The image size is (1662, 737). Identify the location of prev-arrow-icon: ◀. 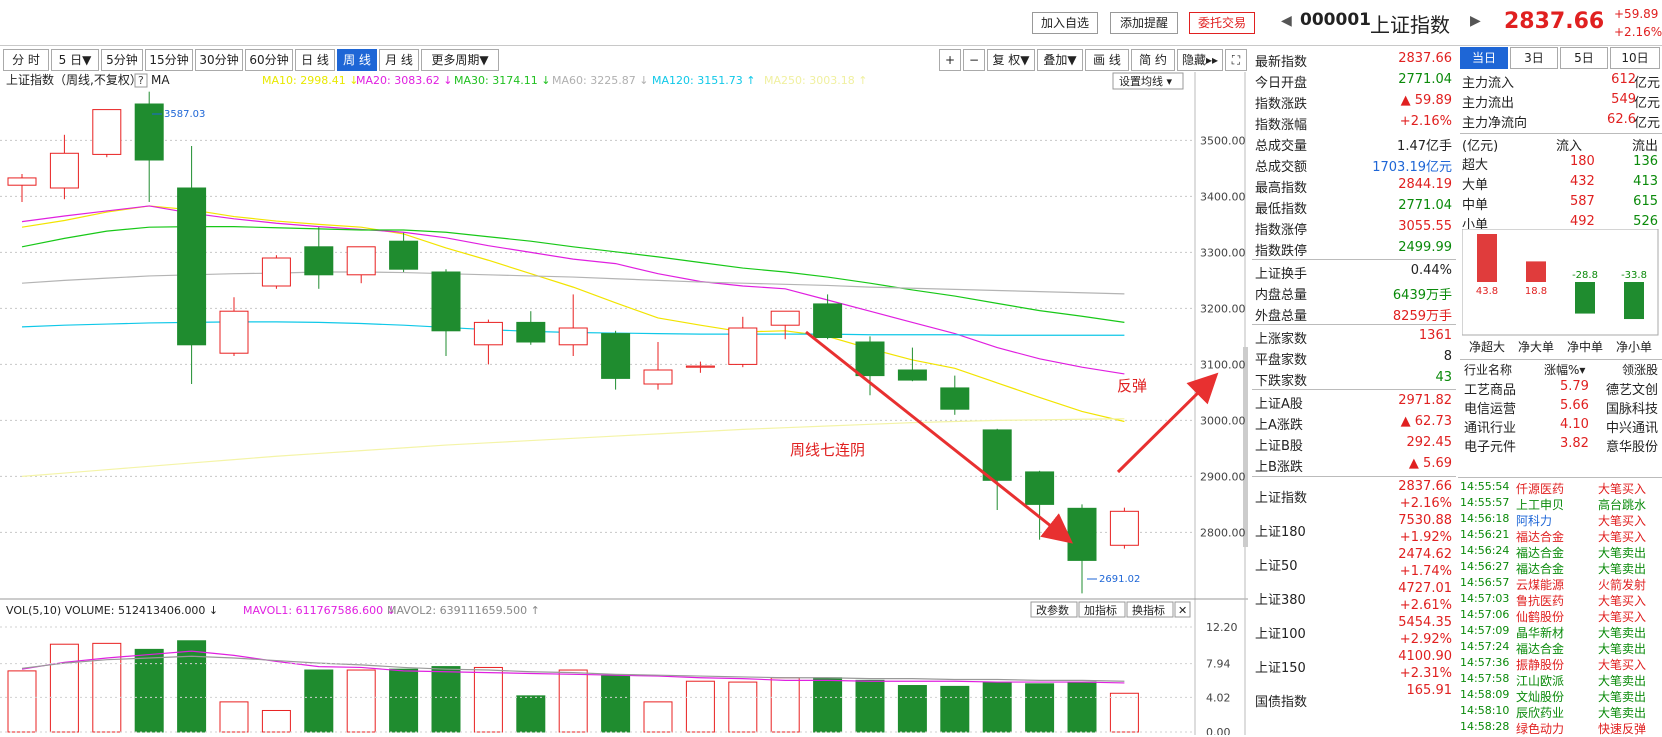
(1286, 21).